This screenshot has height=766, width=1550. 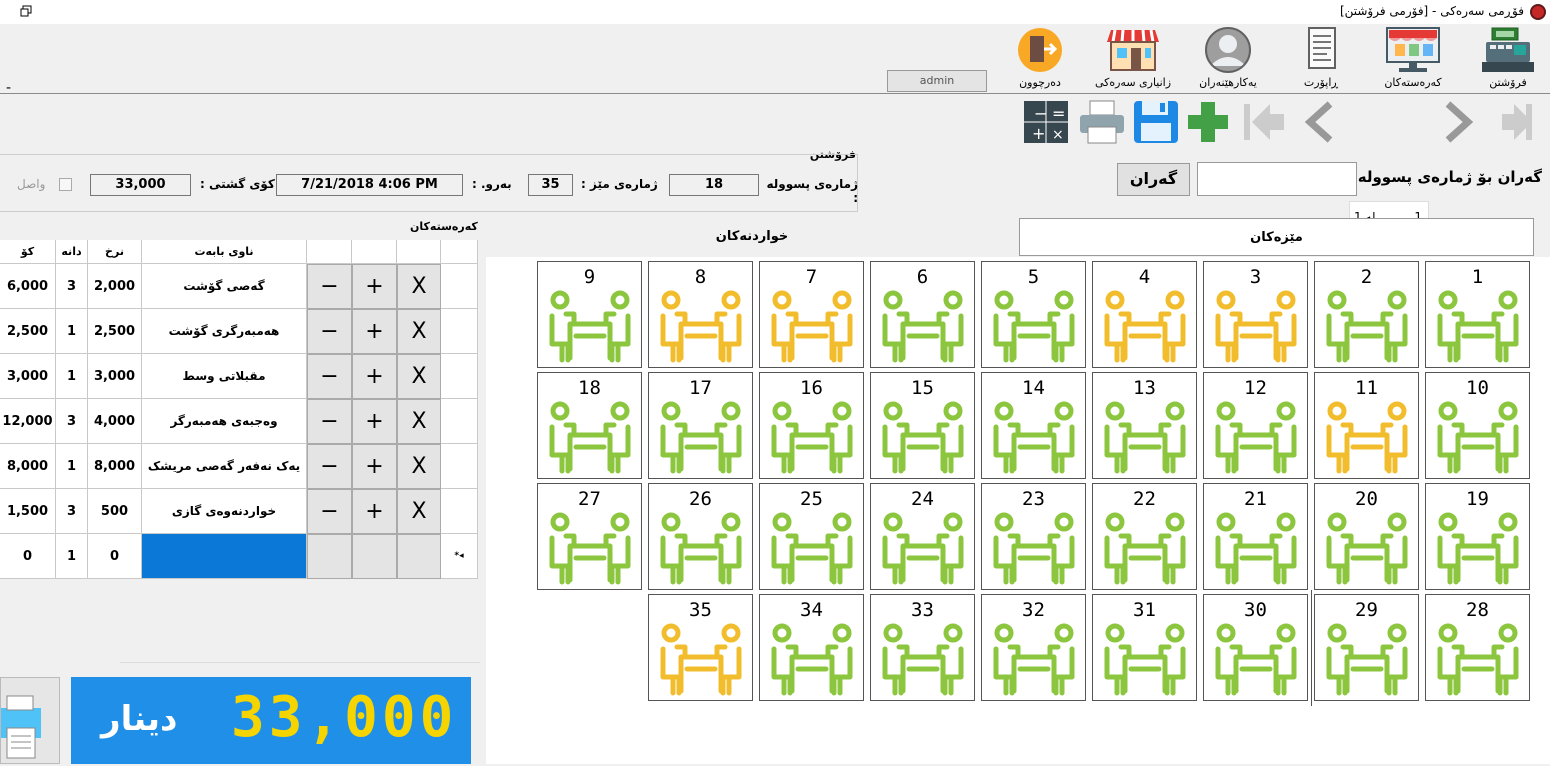 I want to click on restore-icon, so click(x=26, y=11).